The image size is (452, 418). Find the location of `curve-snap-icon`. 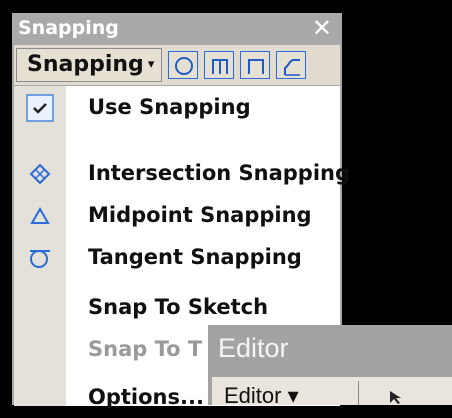

curve-snap-icon is located at coordinates (292, 67).